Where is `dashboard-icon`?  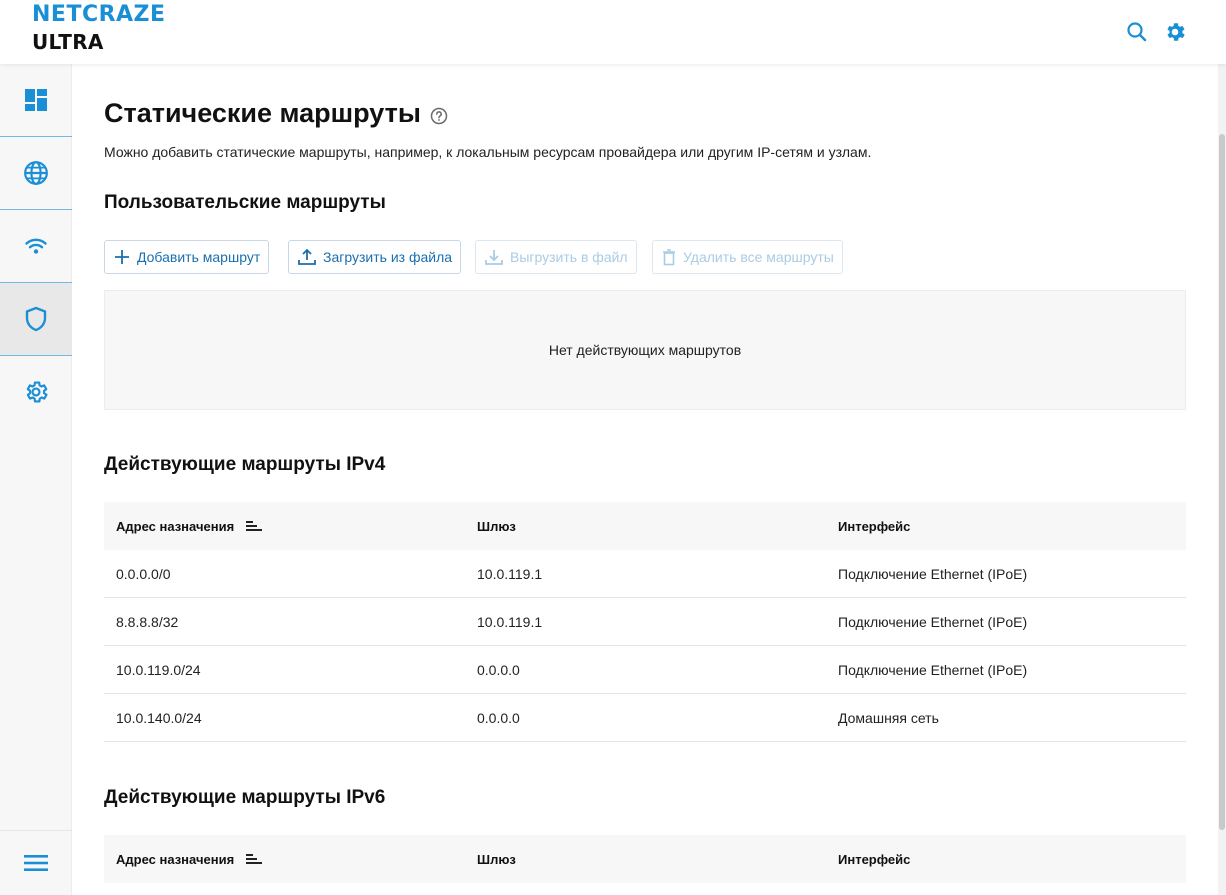
dashboard-icon is located at coordinates (36, 100).